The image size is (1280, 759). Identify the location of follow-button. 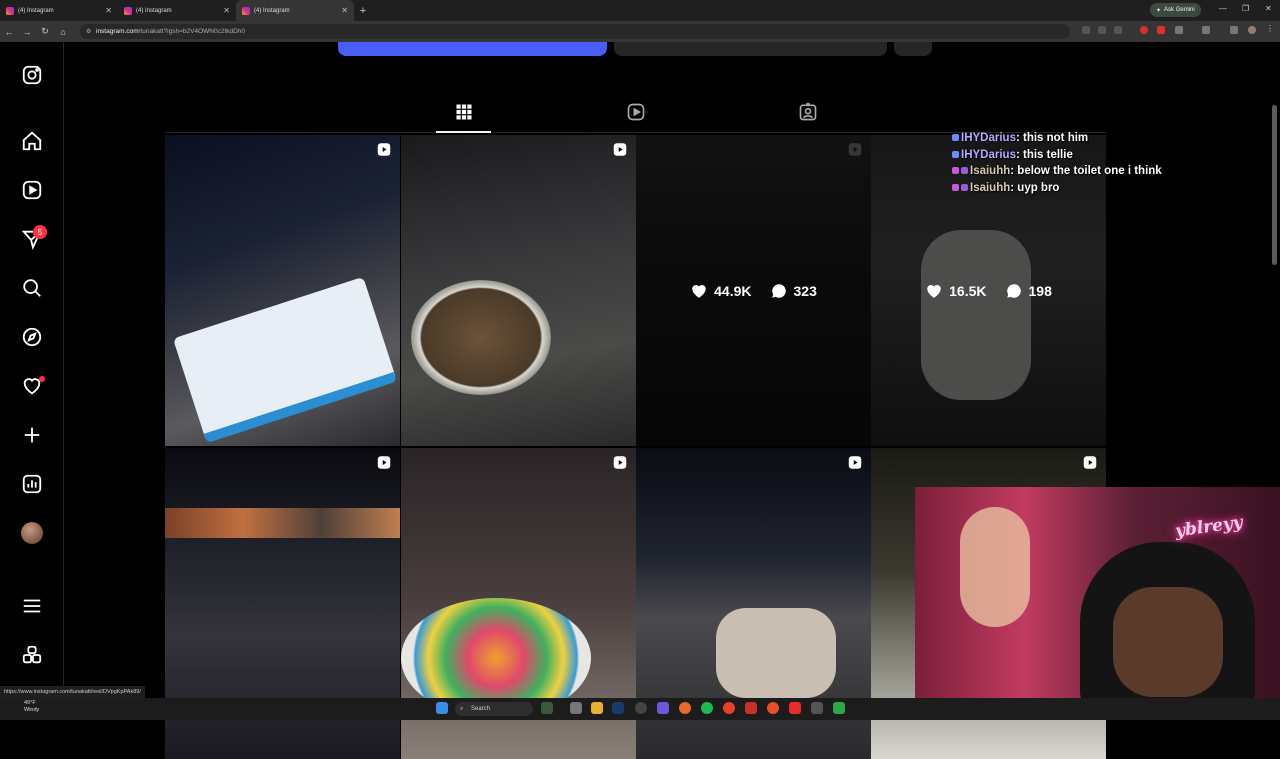
(472, 49).